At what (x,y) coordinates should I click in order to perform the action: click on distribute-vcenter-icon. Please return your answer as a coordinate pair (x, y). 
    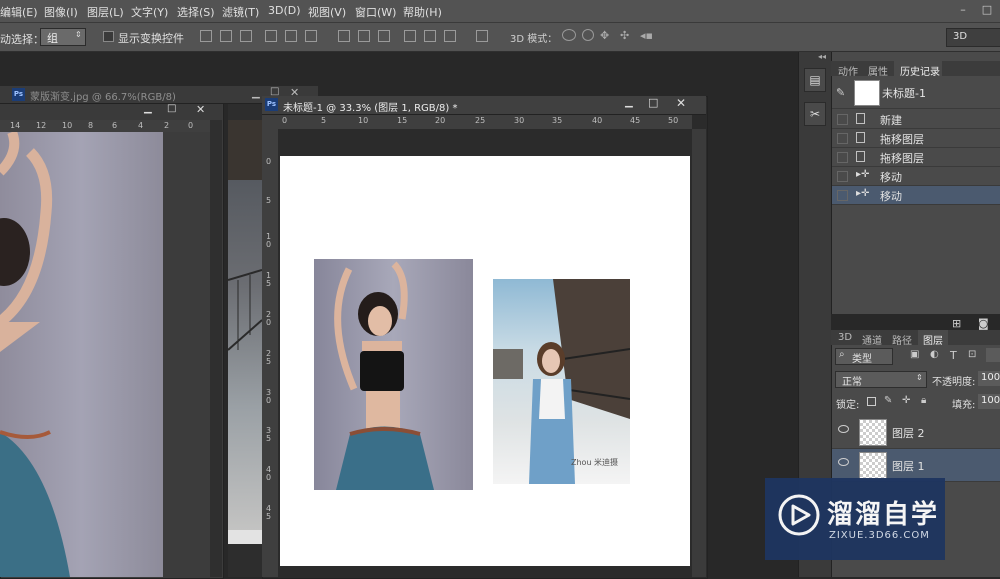
    Looking at the image, I should click on (364, 36).